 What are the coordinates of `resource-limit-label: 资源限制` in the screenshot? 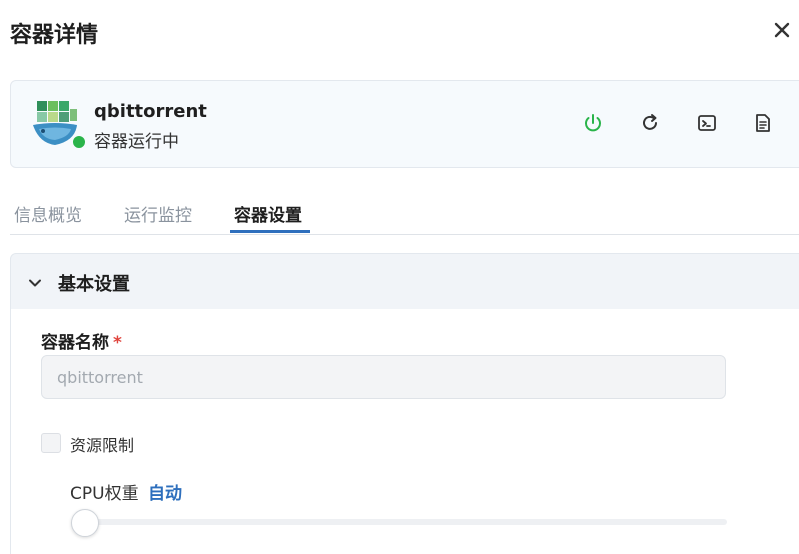 It's located at (102, 445).